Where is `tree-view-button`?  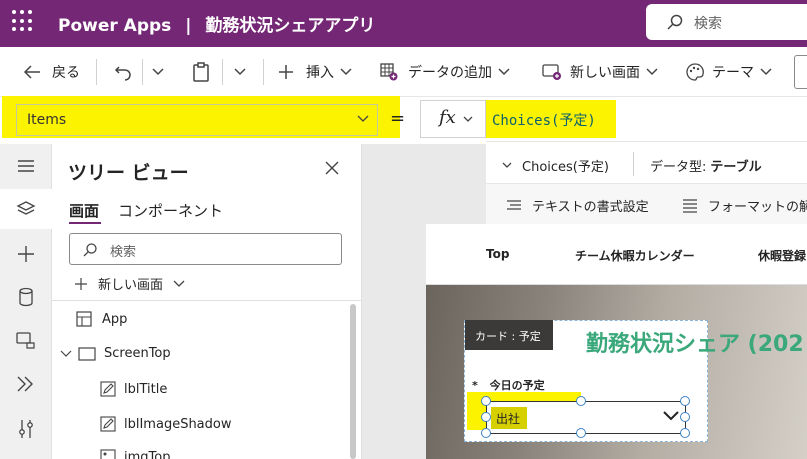
tree-view-button is located at coordinates (26, 209).